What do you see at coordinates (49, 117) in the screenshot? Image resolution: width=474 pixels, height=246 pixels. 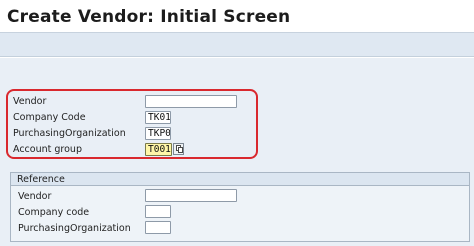 I see `company-code-label: Company Code` at bounding box center [49, 117].